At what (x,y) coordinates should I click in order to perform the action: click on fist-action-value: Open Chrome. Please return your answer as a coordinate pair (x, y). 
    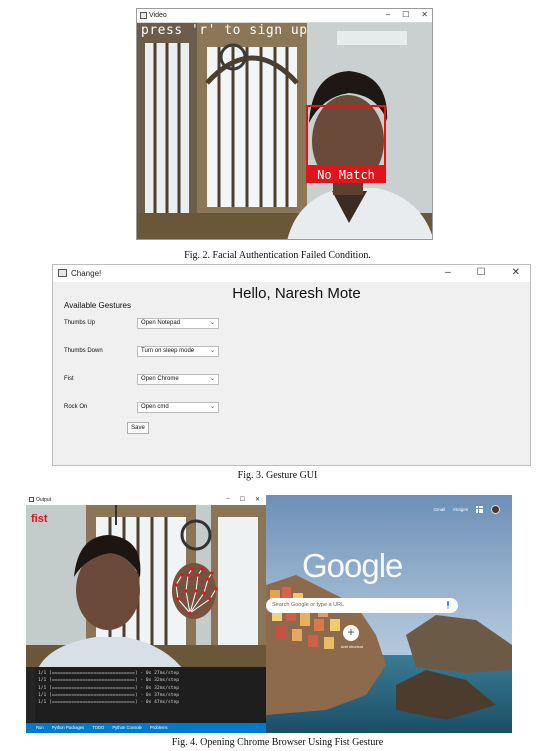
    Looking at the image, I should click on (160, 379).